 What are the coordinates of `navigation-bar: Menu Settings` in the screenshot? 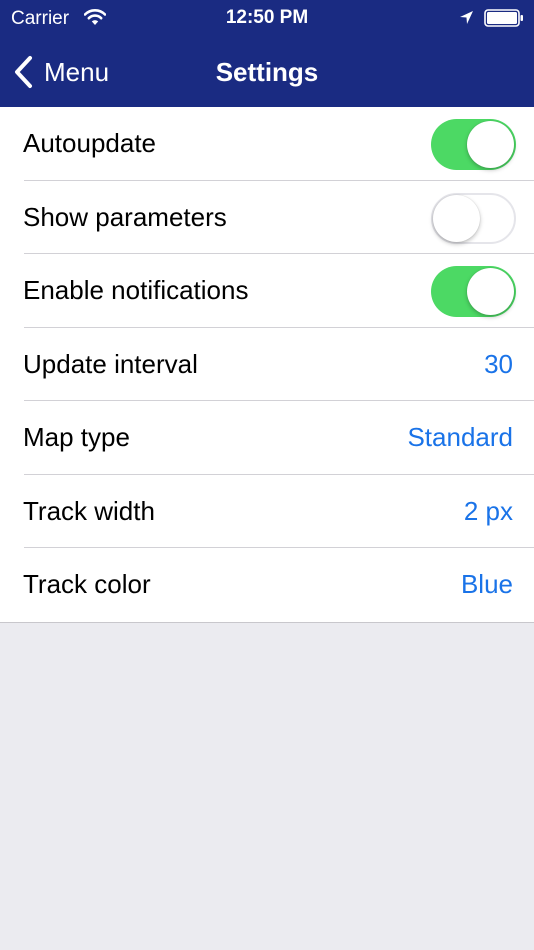 It's located at (267, 72).